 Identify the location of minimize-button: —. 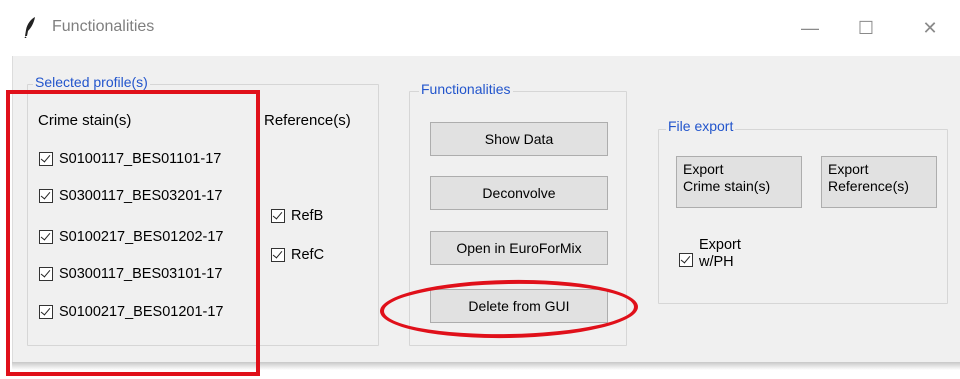
(810, 28).